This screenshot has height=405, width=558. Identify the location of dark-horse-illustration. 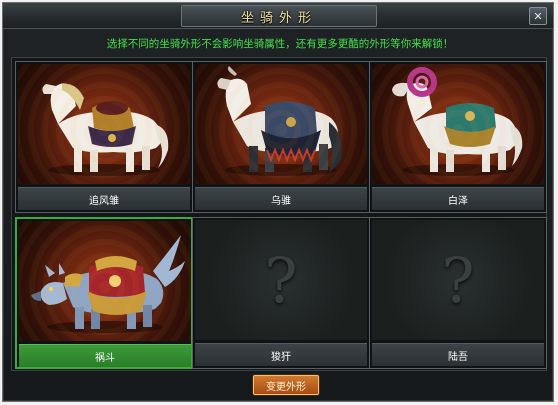
(281, 124).